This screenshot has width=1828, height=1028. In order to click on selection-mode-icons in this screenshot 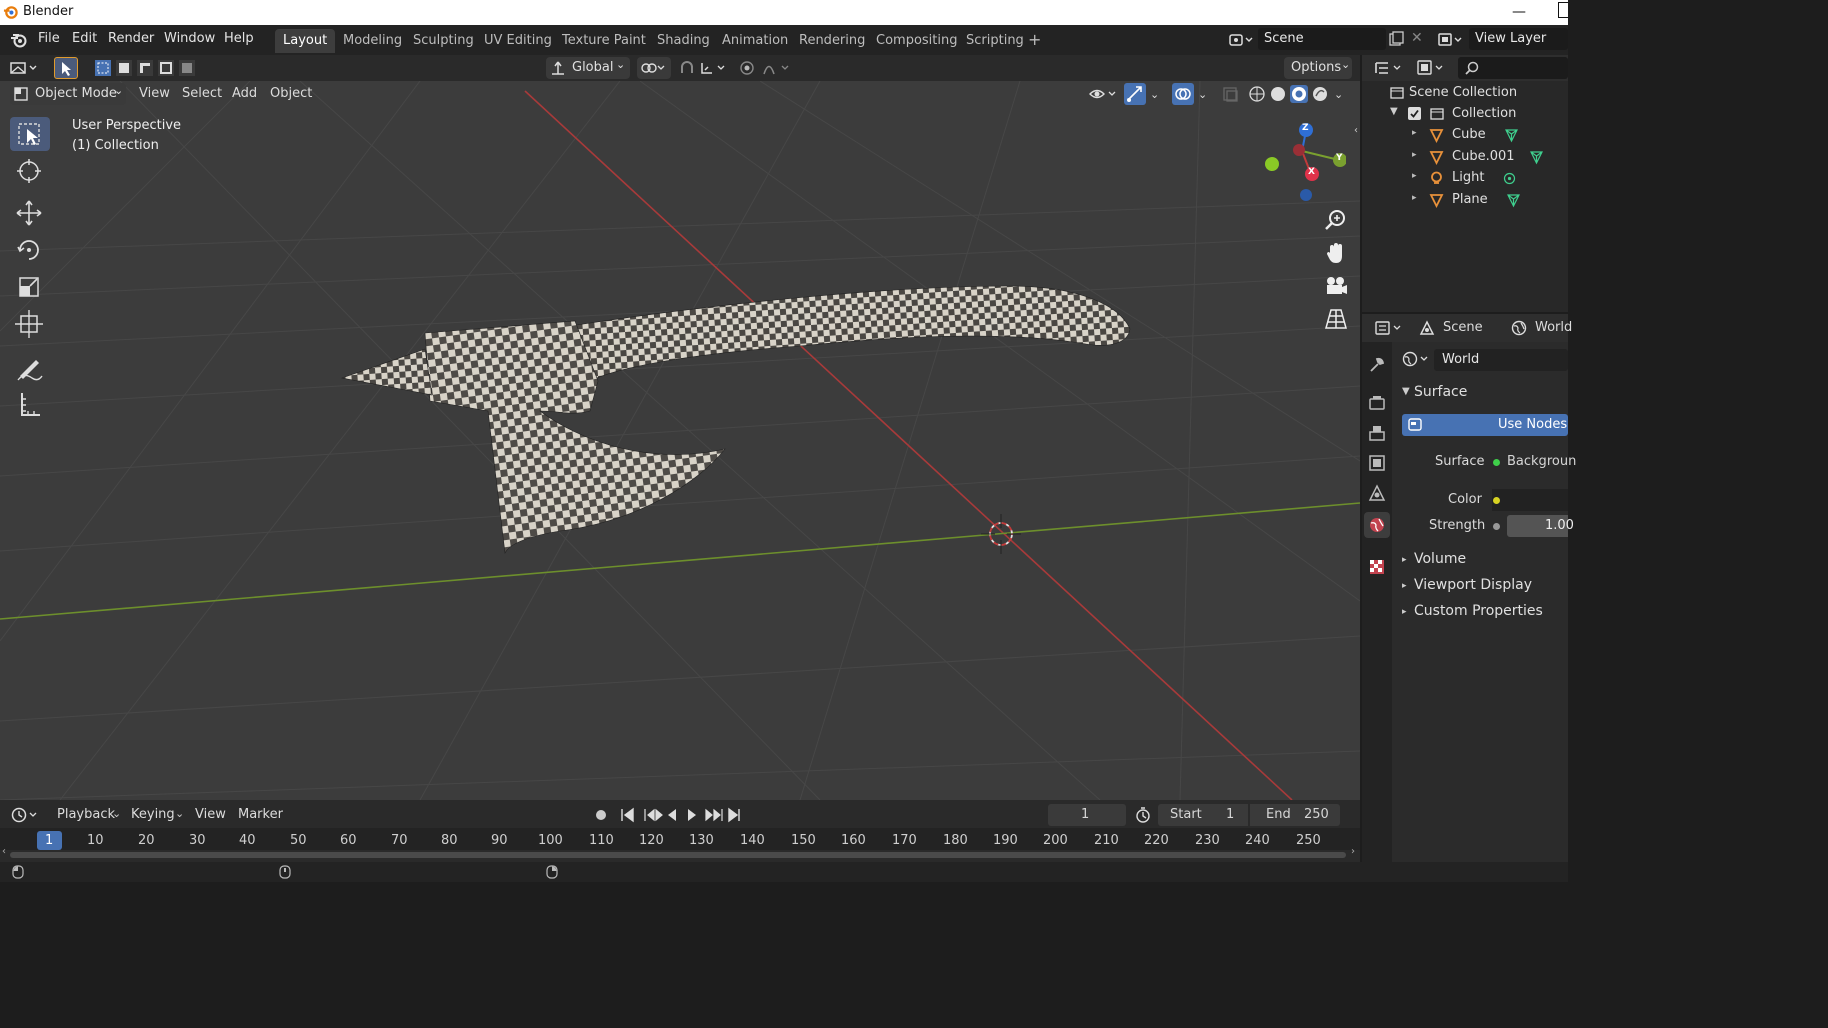, I will do `click(146, 68)`.